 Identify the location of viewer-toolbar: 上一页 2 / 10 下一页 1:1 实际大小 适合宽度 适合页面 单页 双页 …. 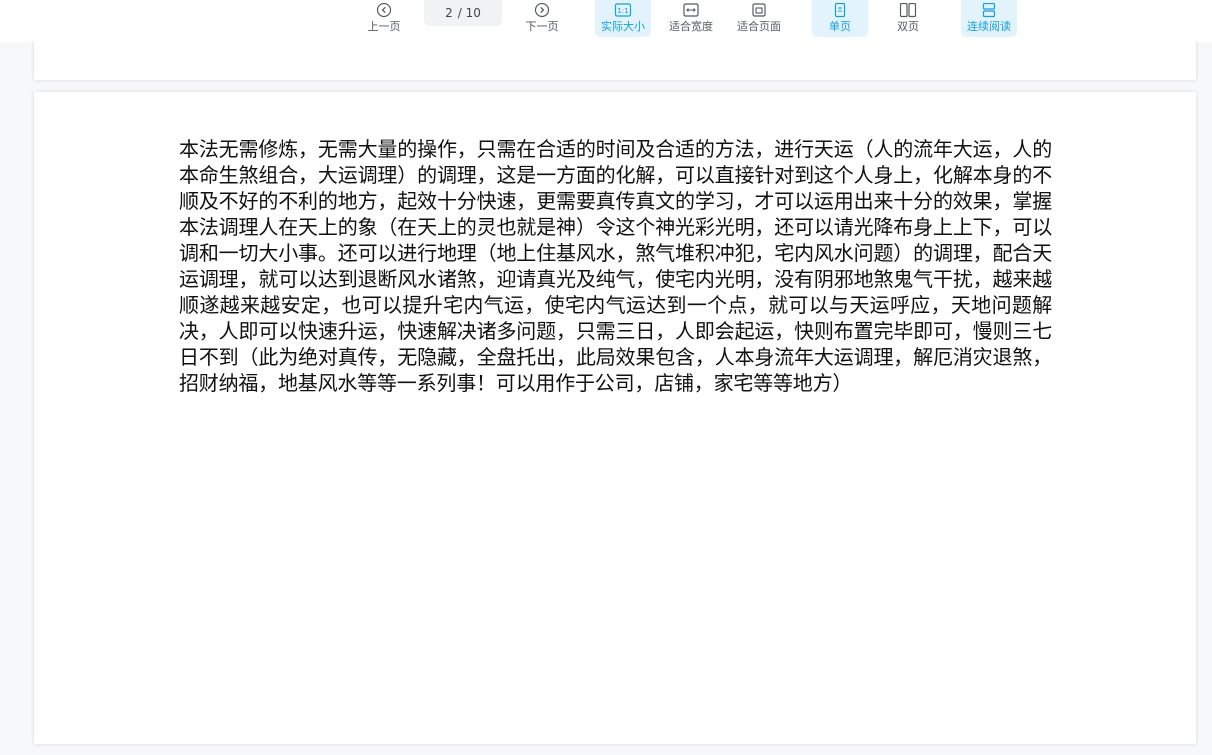
(606, 21).